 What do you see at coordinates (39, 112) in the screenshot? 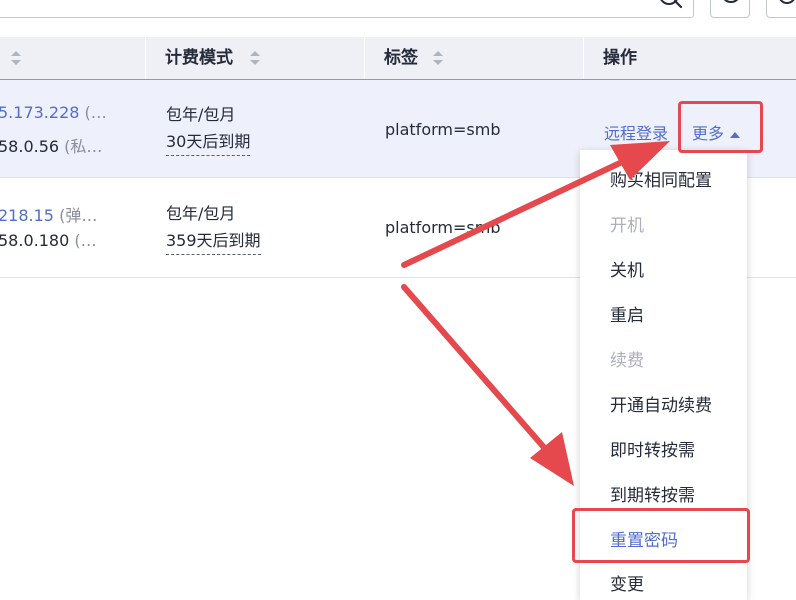
I see `public-ip-link: 5.173.228` at bounding box center [39, 112].